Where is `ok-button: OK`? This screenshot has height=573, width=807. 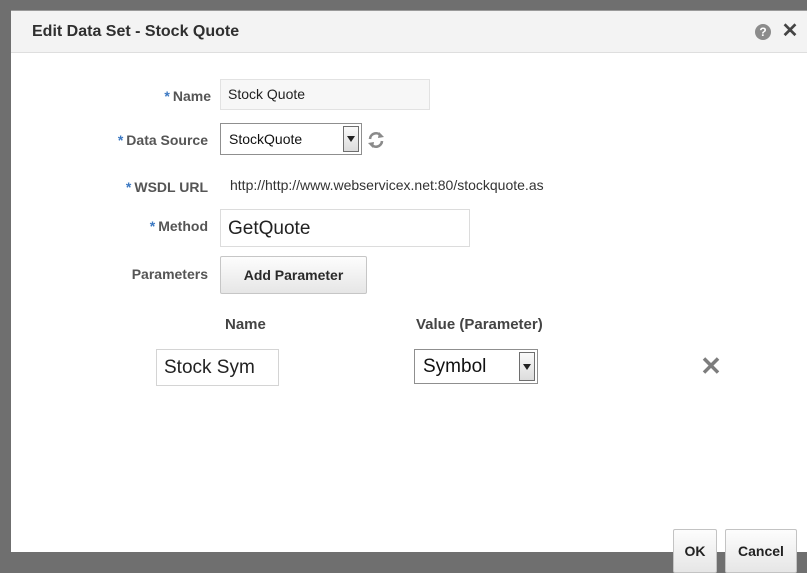 ok-button: OK is located at coordinates (695, 551).